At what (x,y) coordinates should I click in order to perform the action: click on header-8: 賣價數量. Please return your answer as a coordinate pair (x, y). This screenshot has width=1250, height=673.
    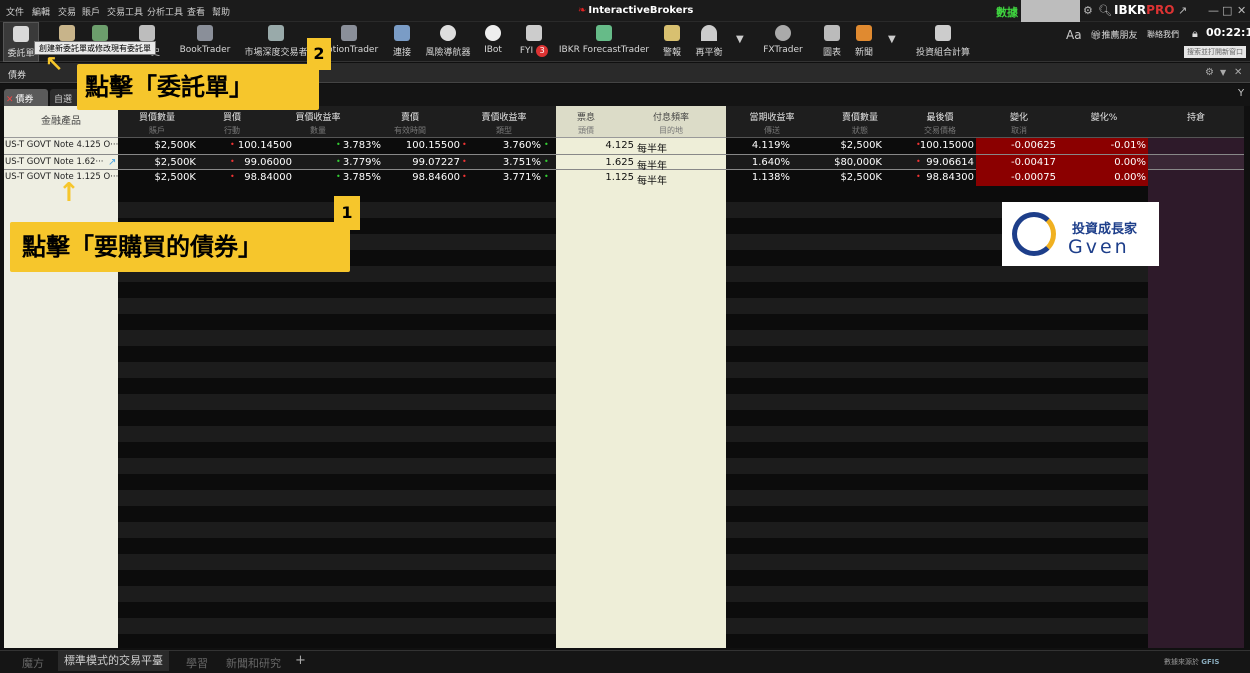
    Looking at the image, I should click on (860, 116).